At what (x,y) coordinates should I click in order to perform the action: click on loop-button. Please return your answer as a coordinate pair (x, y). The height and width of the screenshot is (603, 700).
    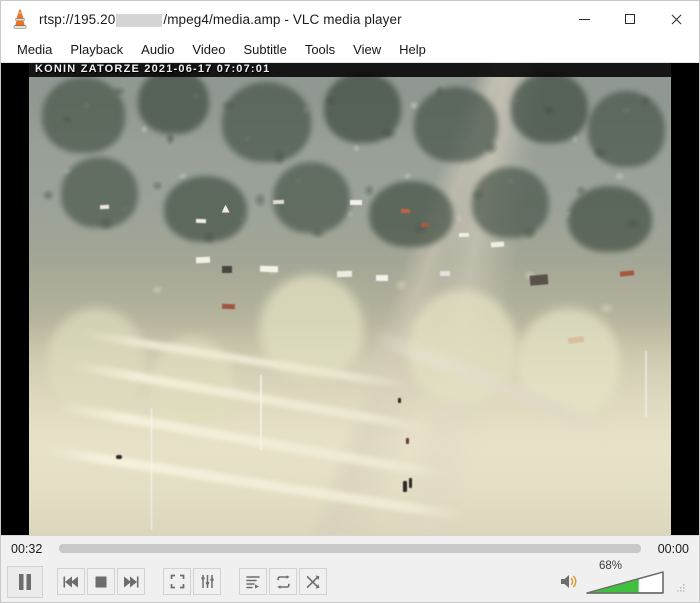
    Looking at the image, I should click on (283, 581).